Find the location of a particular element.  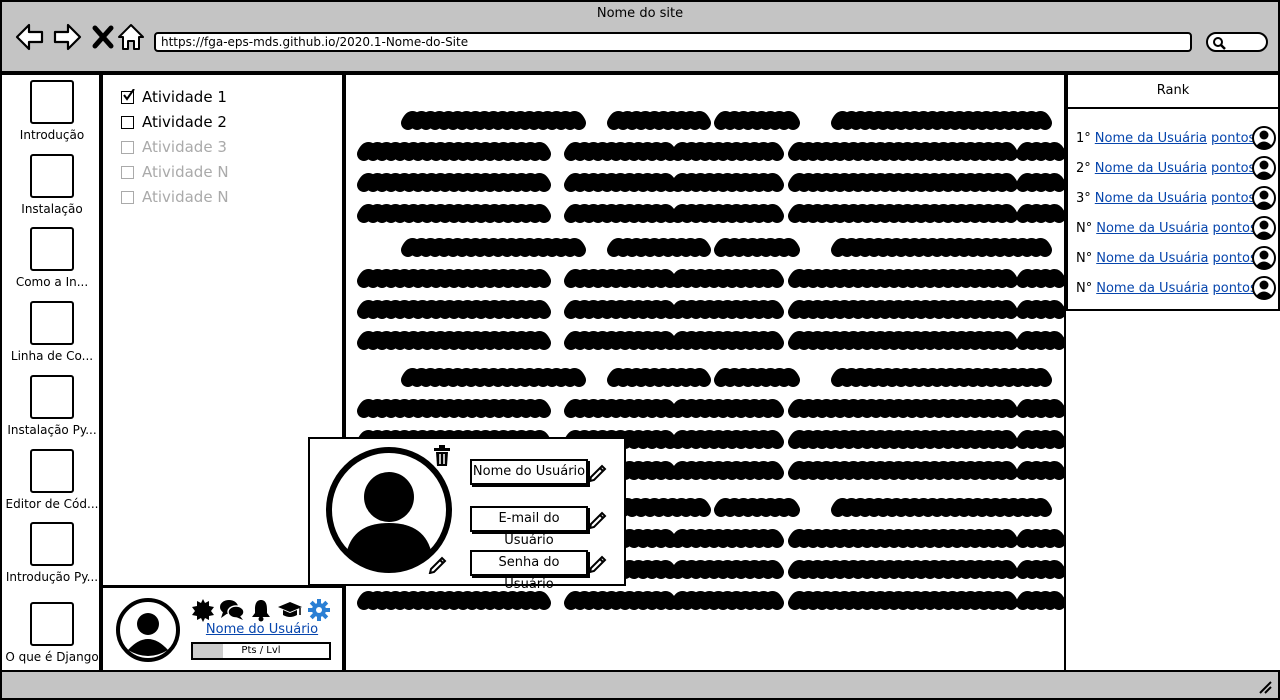

checkbox-disabled is located at coordinates (127, 172).